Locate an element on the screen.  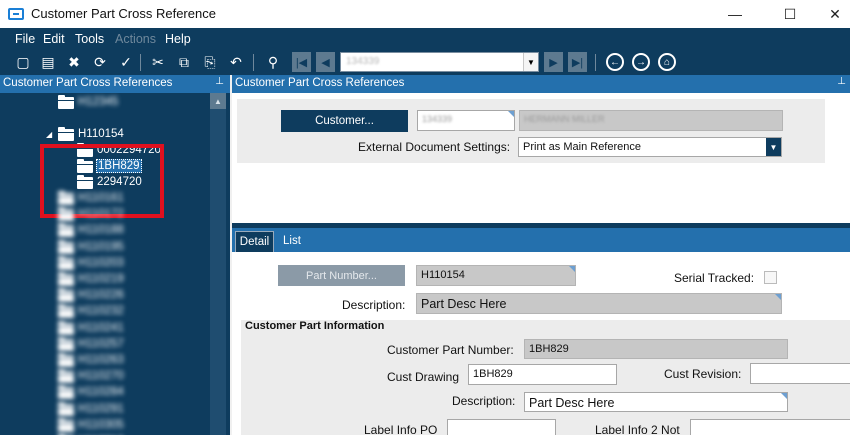
menu-file: File is located at coordinates (25, 39).